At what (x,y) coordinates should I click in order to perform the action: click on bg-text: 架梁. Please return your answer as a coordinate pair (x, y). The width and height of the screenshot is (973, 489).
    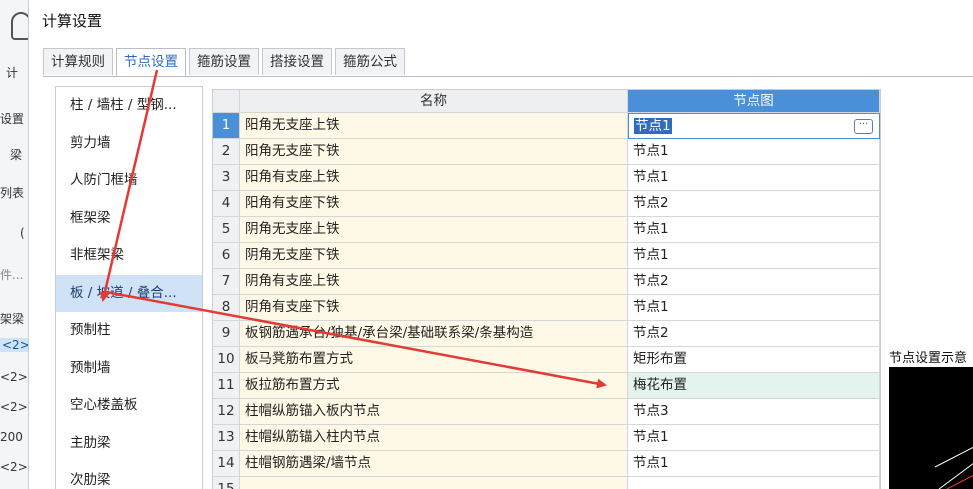
    Looking at the image, I should click on (12, 319).